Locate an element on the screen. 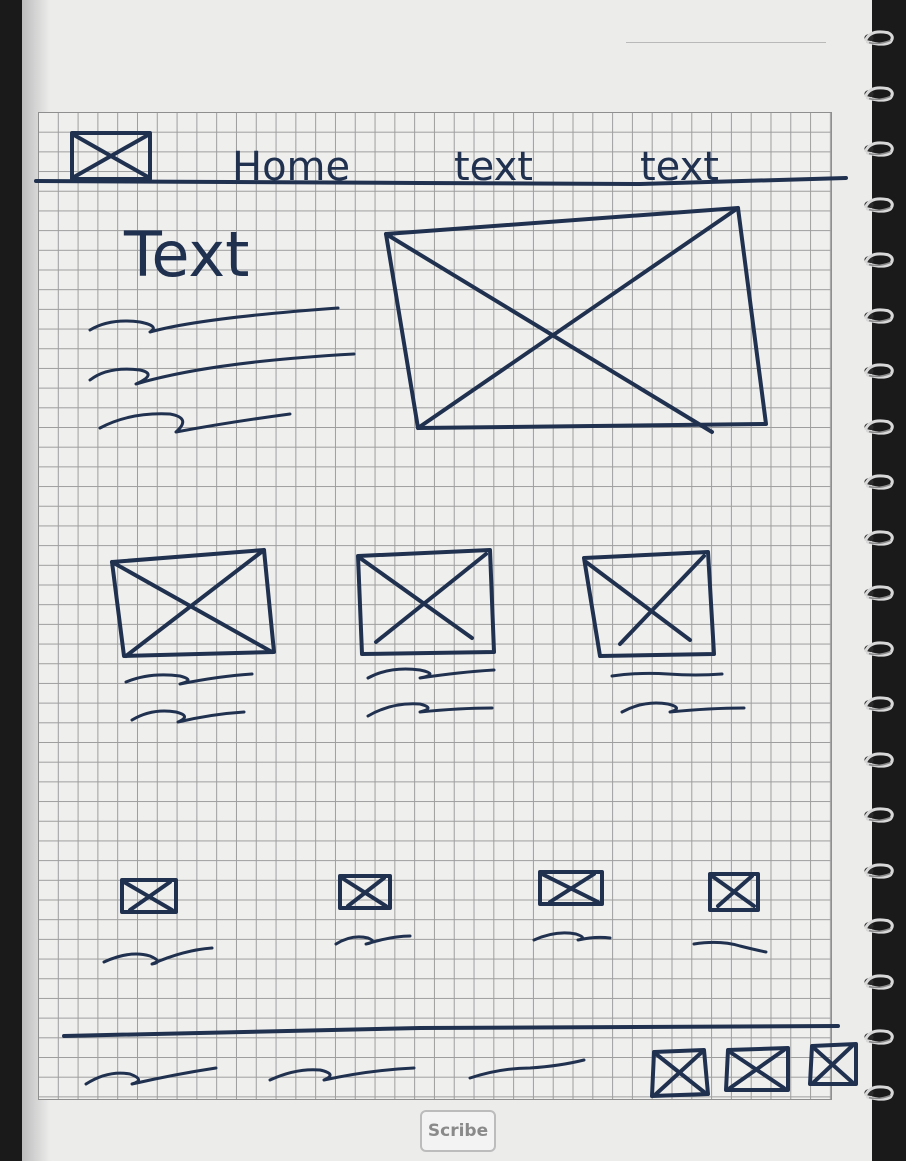  hero-heading: Text is located at coordinates (186, 254).